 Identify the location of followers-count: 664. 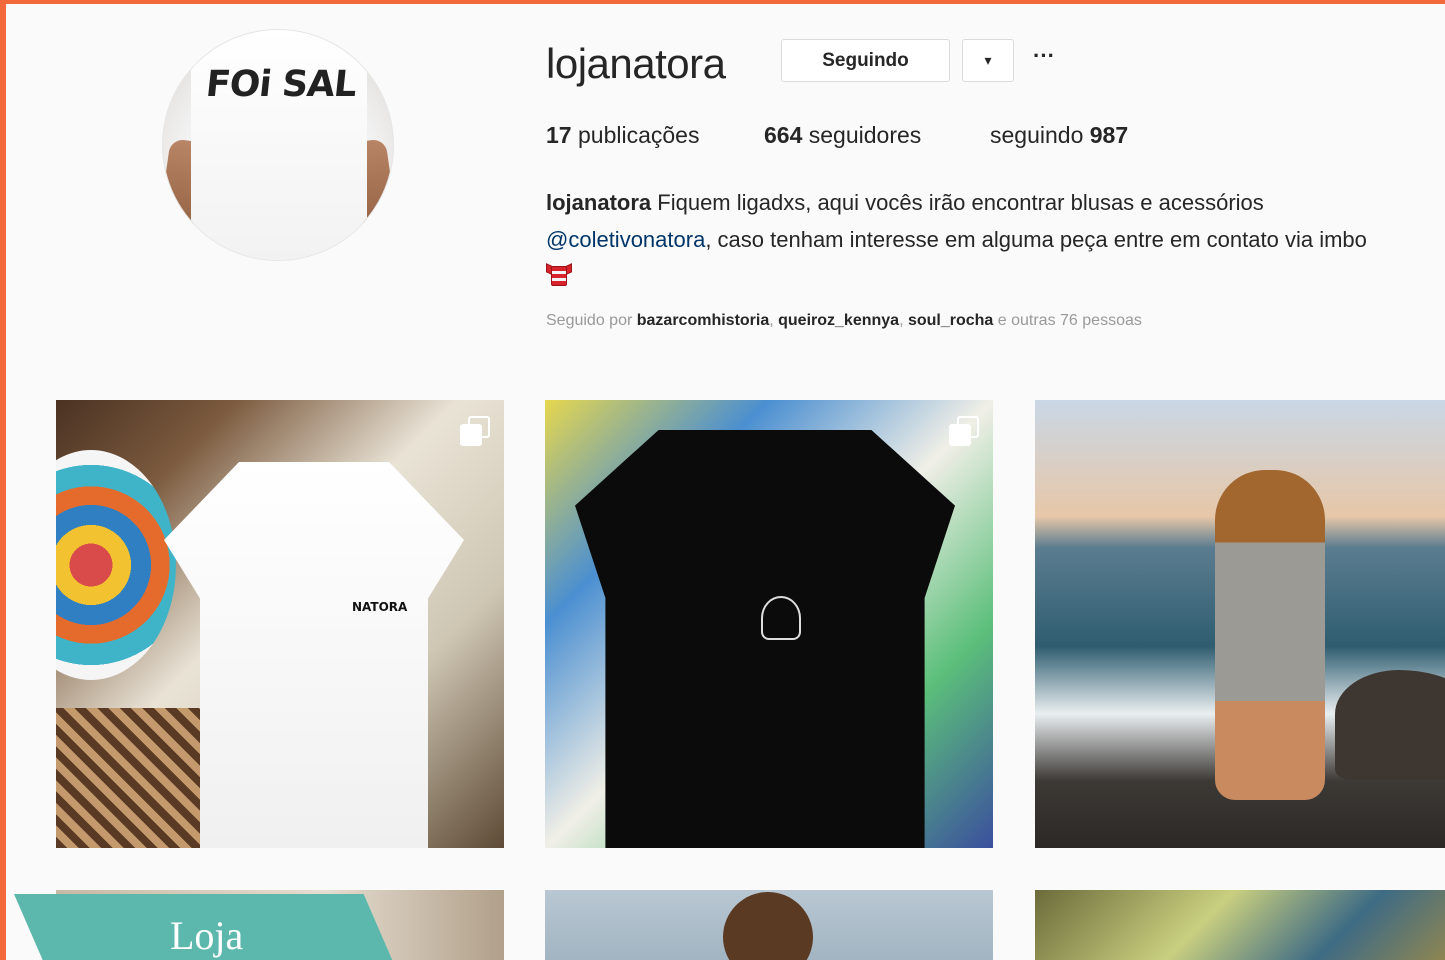
(783, 135).